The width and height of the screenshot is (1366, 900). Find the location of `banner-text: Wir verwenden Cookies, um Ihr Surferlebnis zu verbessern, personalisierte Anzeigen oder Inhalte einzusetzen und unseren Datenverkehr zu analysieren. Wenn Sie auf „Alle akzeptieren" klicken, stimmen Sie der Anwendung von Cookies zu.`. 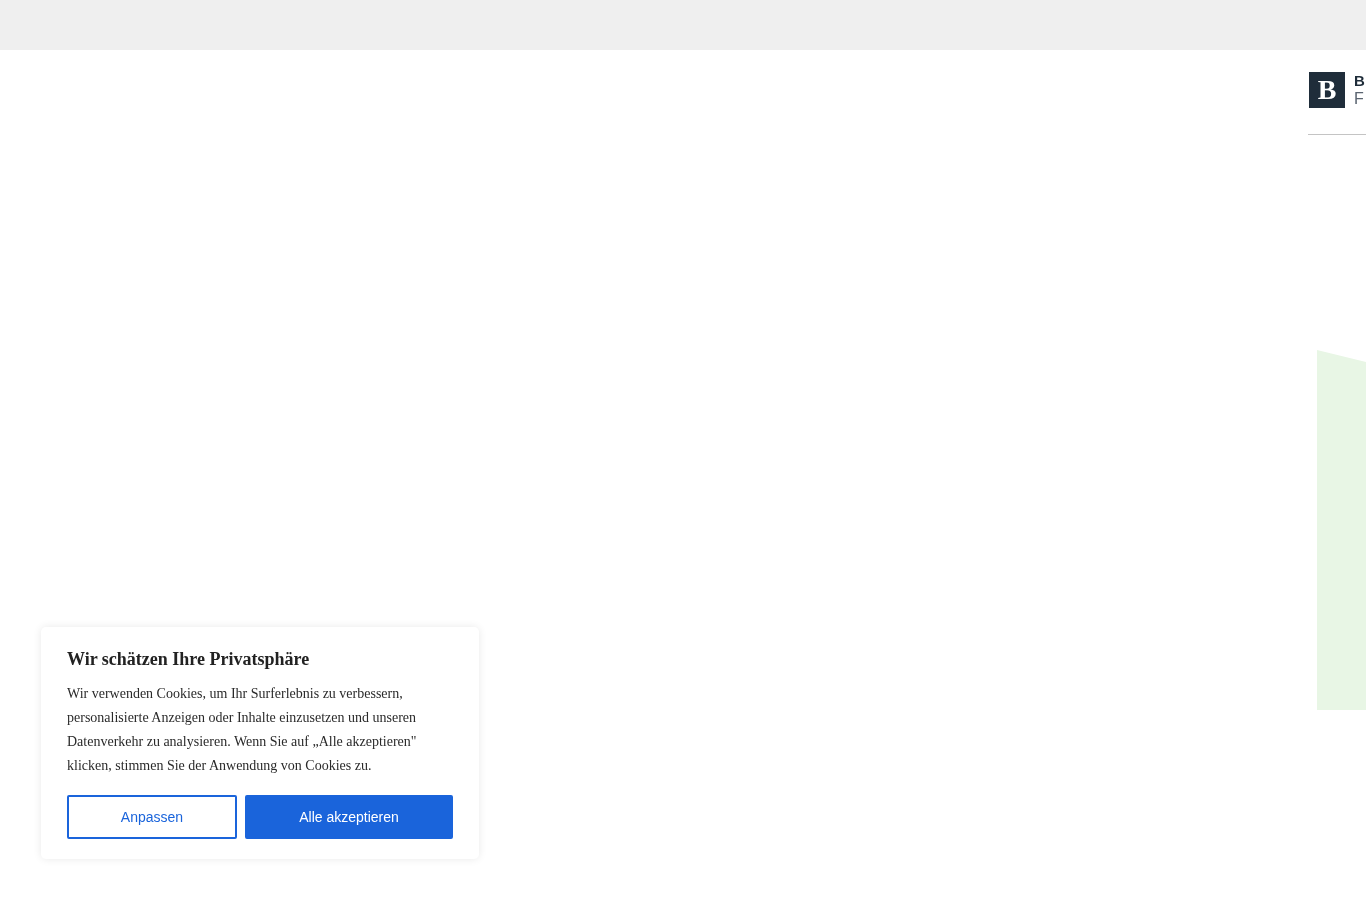

banner-text: Wir verwenden Cookies, um Ihr Surferlebnis zu verbessern, personalisierte Anzeigen oder Inhalte einzusetzen und unseren Datenverkehr zu analysieren. Wenn Sie auf „Alle akzeptieren" klicken, stimmen Sie der Anwendung von Cookies zu. is located at coordinates (242, 730).